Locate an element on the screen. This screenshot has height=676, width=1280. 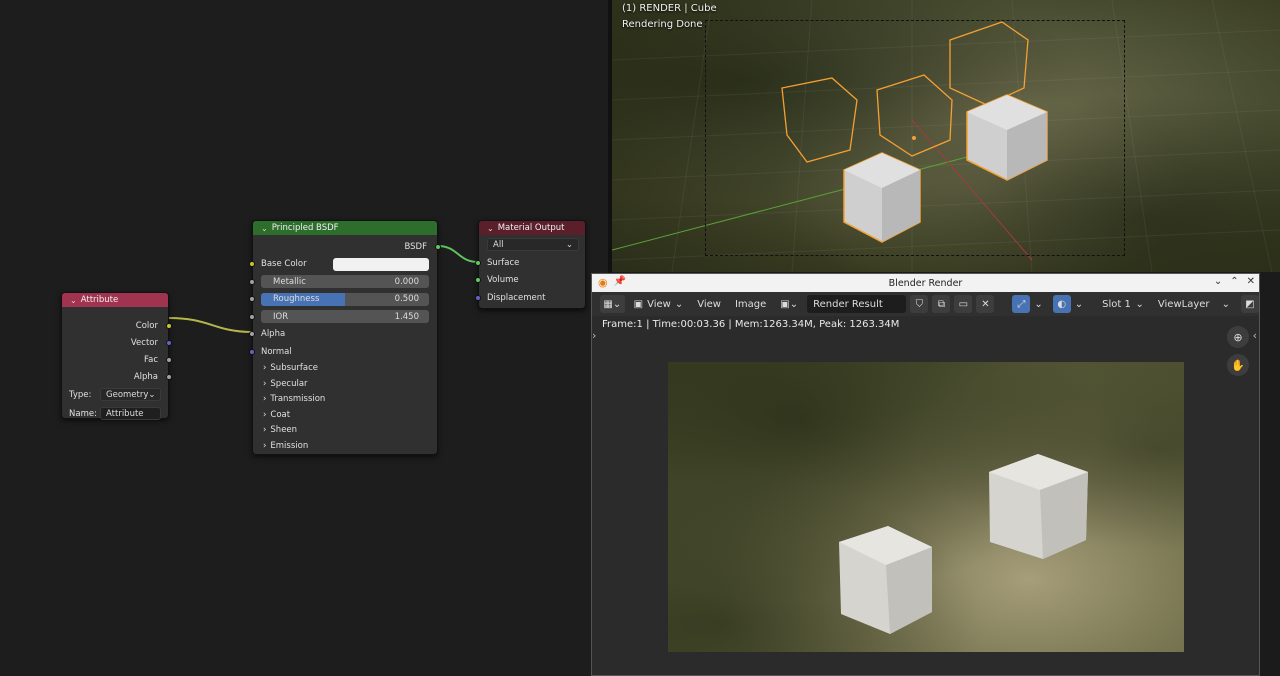
socket-roughness-in is located at coordinates (252, 299).